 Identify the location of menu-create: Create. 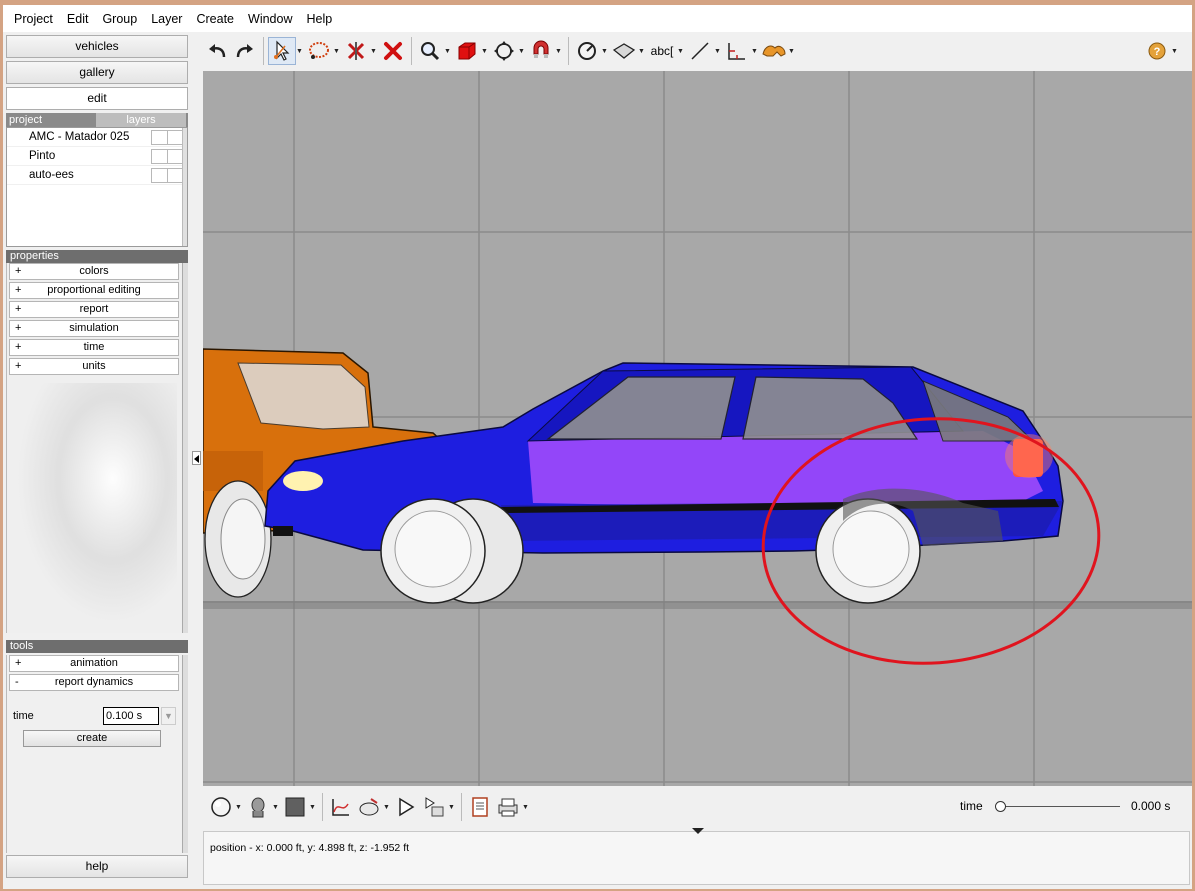
(215, 19).